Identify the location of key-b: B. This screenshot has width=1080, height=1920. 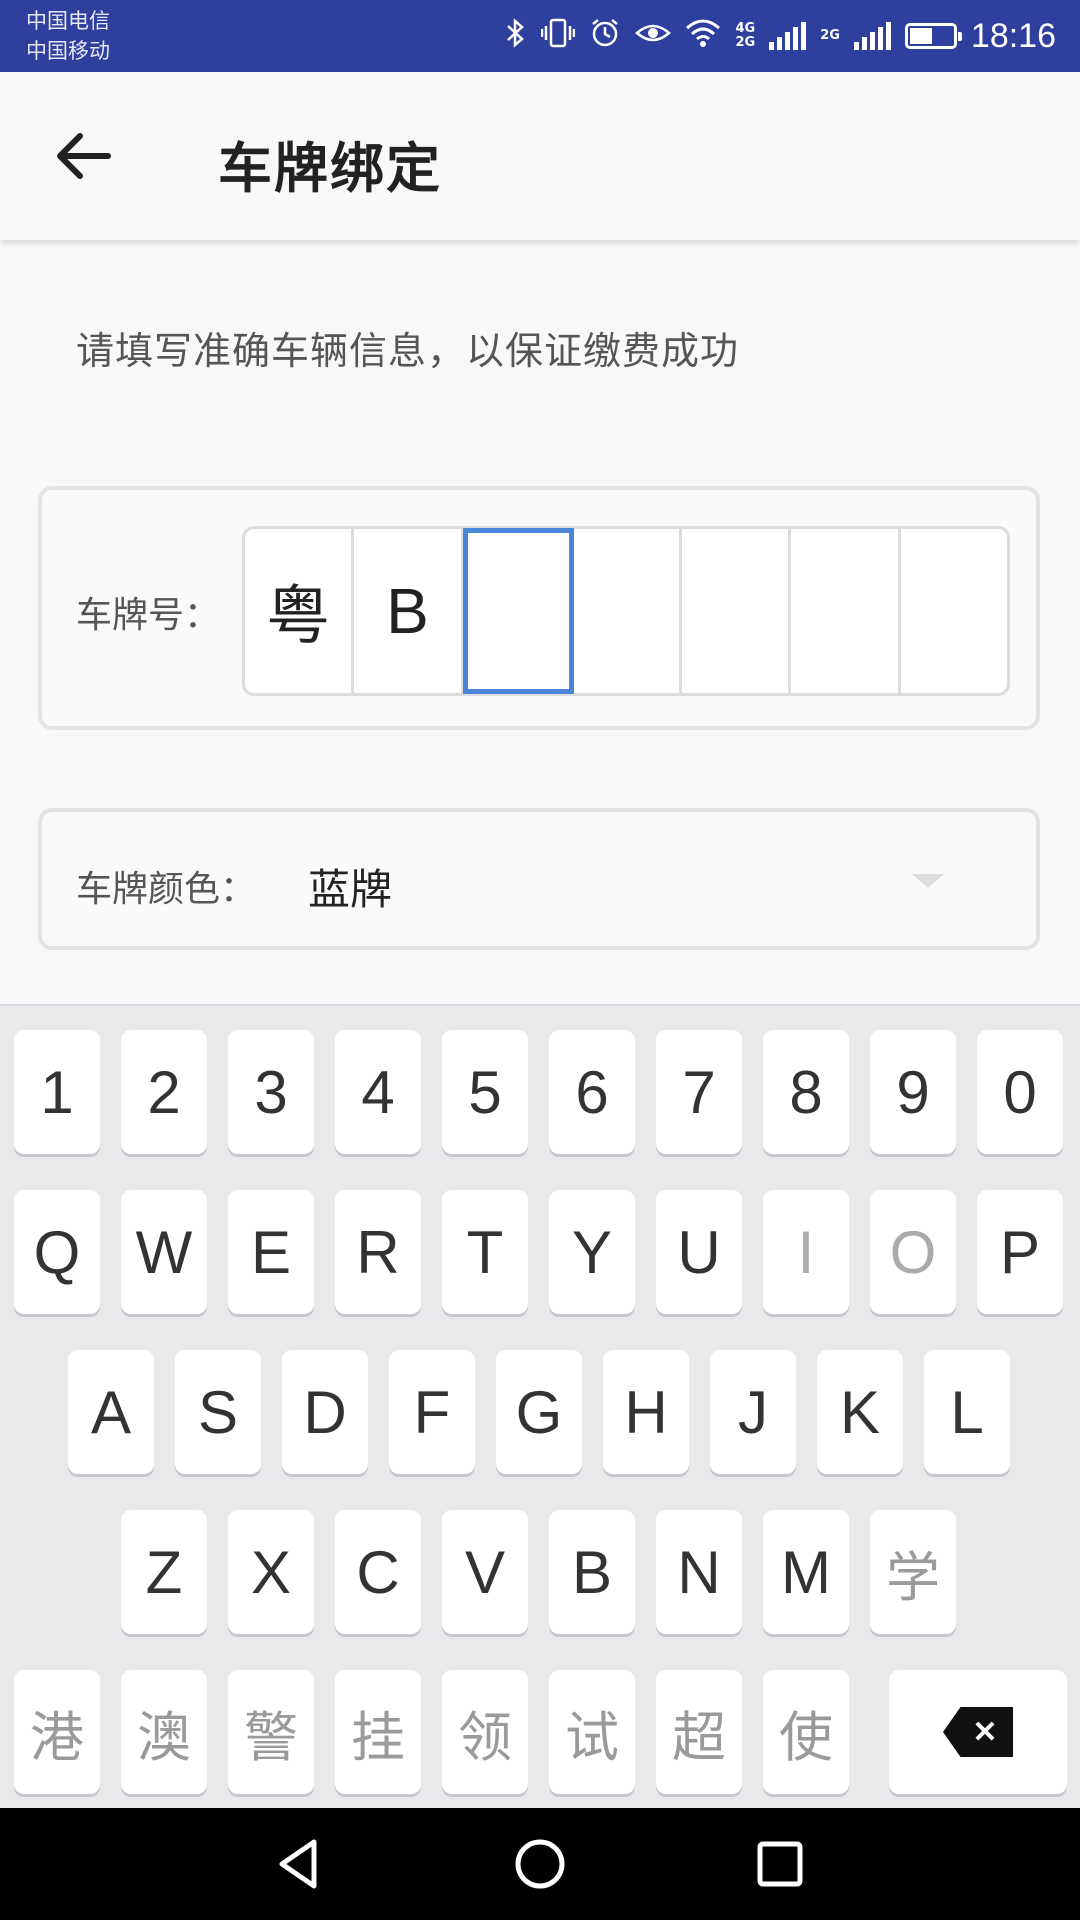
(592, 1572).